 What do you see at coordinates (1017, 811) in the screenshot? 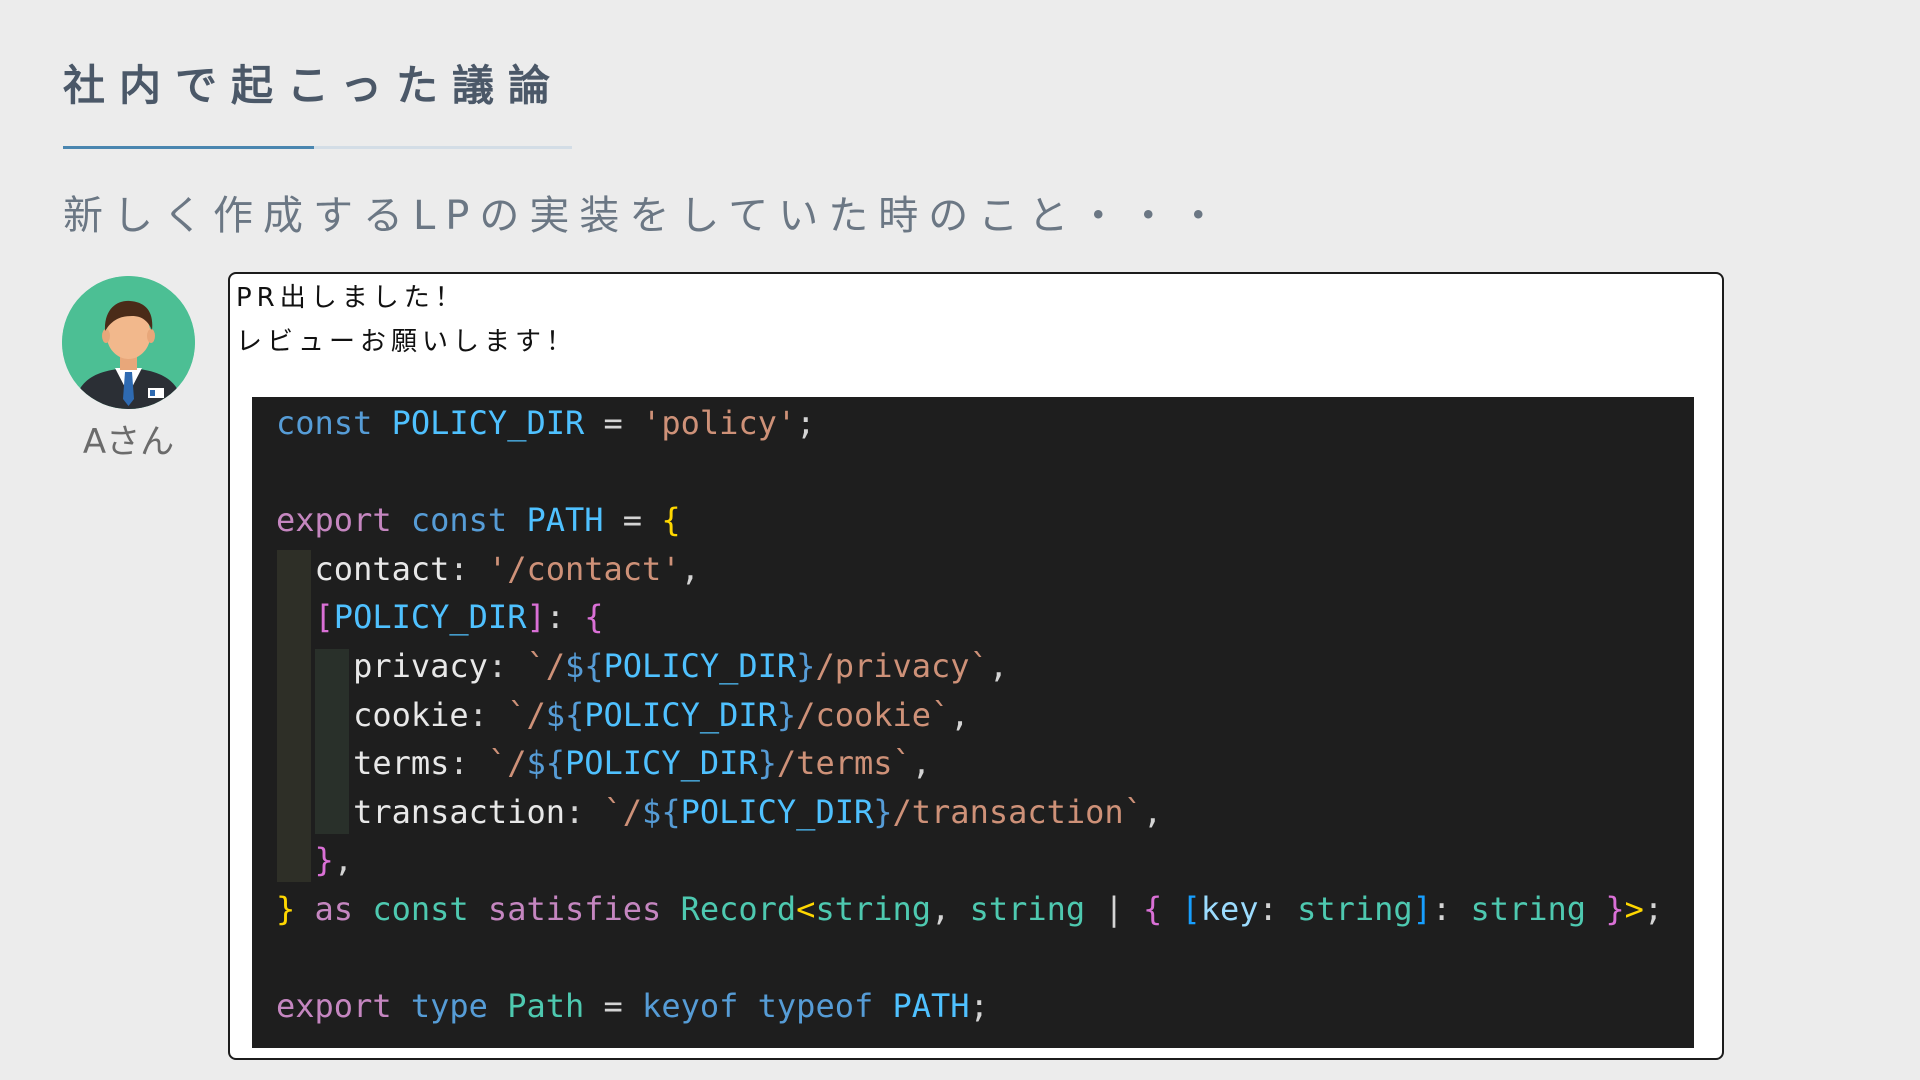
I see `code-token: /transaction`` at bounding box center [1017, 811].